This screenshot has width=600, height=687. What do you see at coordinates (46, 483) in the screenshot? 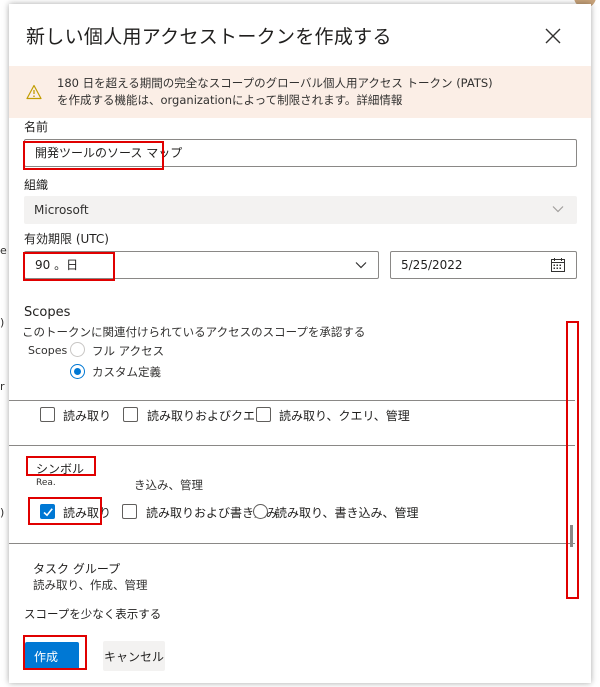
I see `symbol-description-partial: Rea.` at bounding box center [46, 483].